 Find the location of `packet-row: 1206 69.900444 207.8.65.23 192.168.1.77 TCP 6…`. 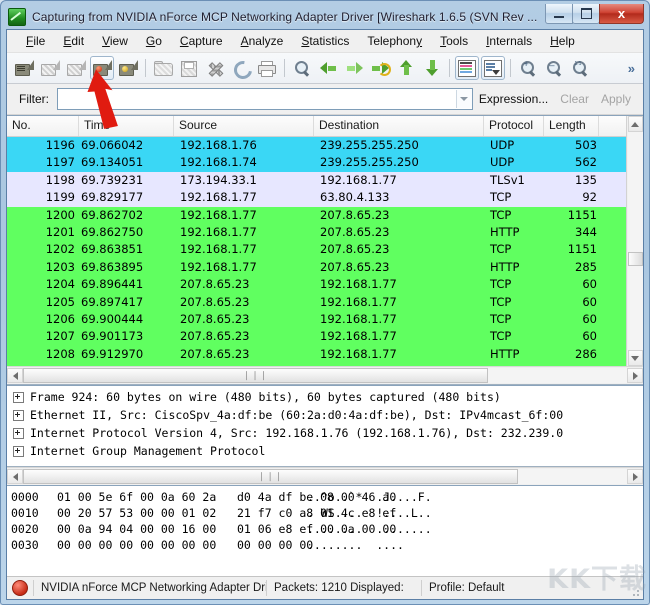

packet-row: 1206 69.900444 207.8.65.23 192.168.1.77 TCP 6… is located at coordinates (316, 319).